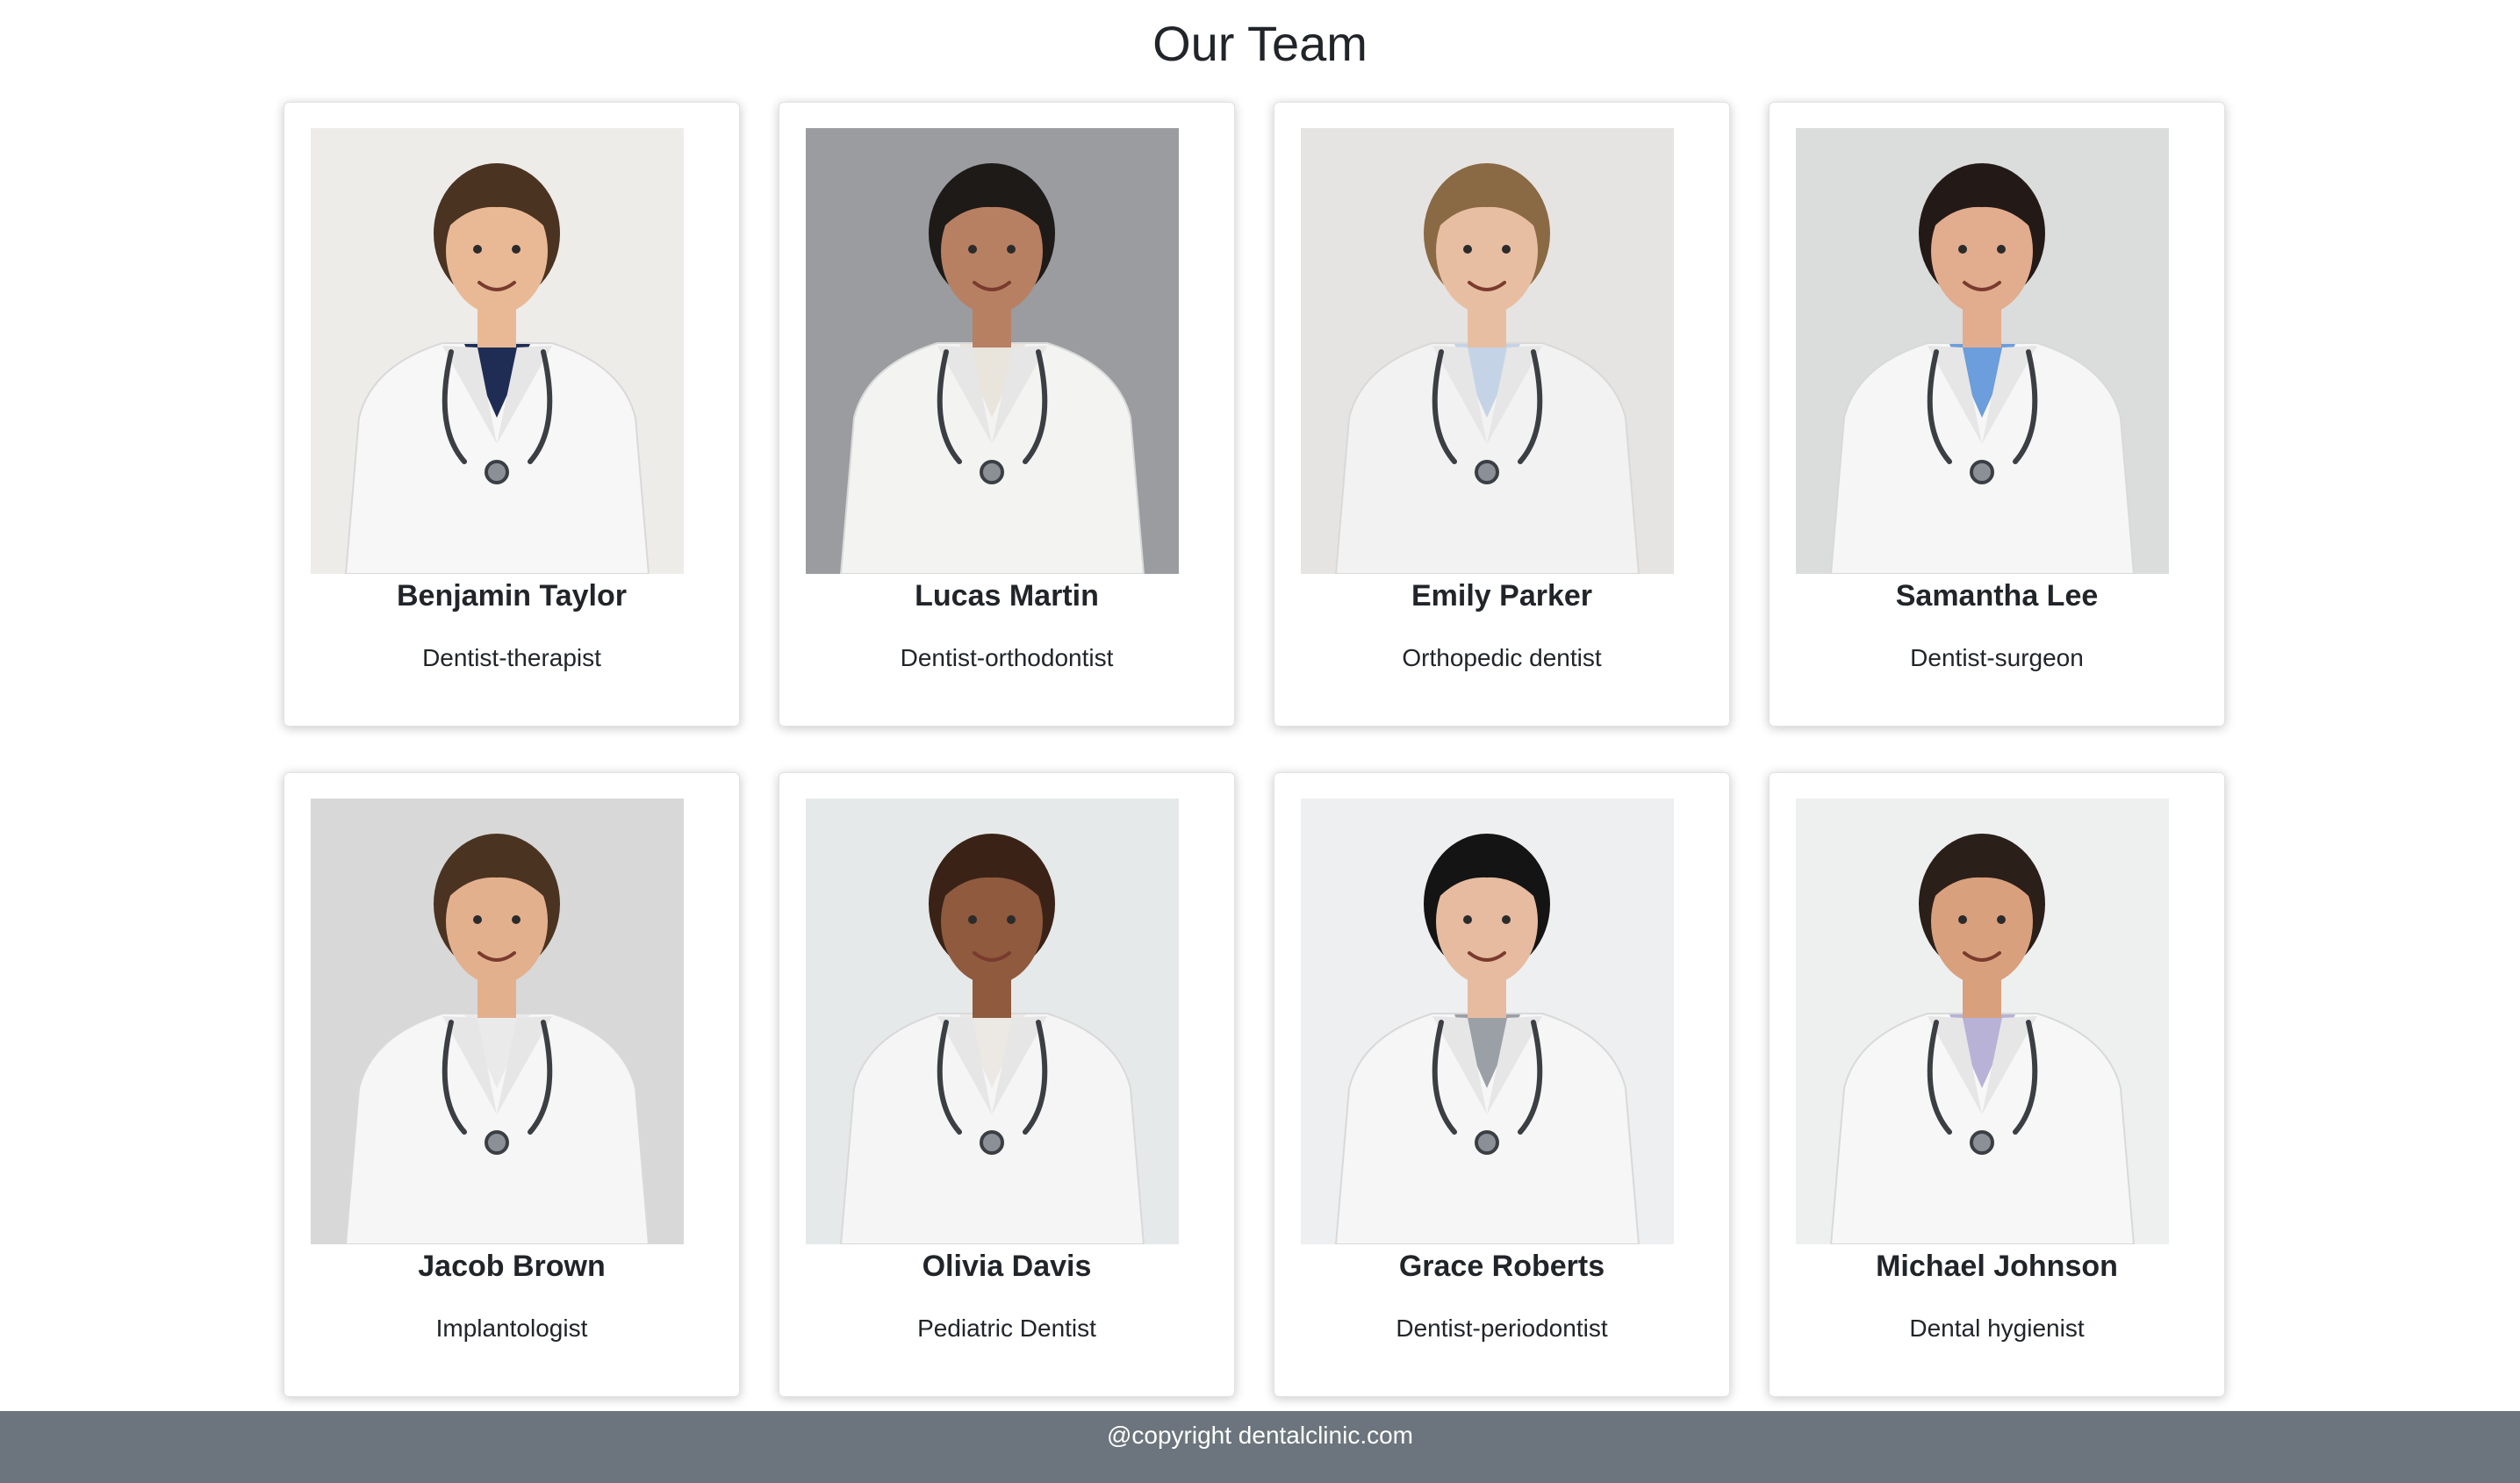 This screenshot has width=2520, height=1483. I want to click on team-member-role: Dentist-periodontist, so click(1502, 1328).